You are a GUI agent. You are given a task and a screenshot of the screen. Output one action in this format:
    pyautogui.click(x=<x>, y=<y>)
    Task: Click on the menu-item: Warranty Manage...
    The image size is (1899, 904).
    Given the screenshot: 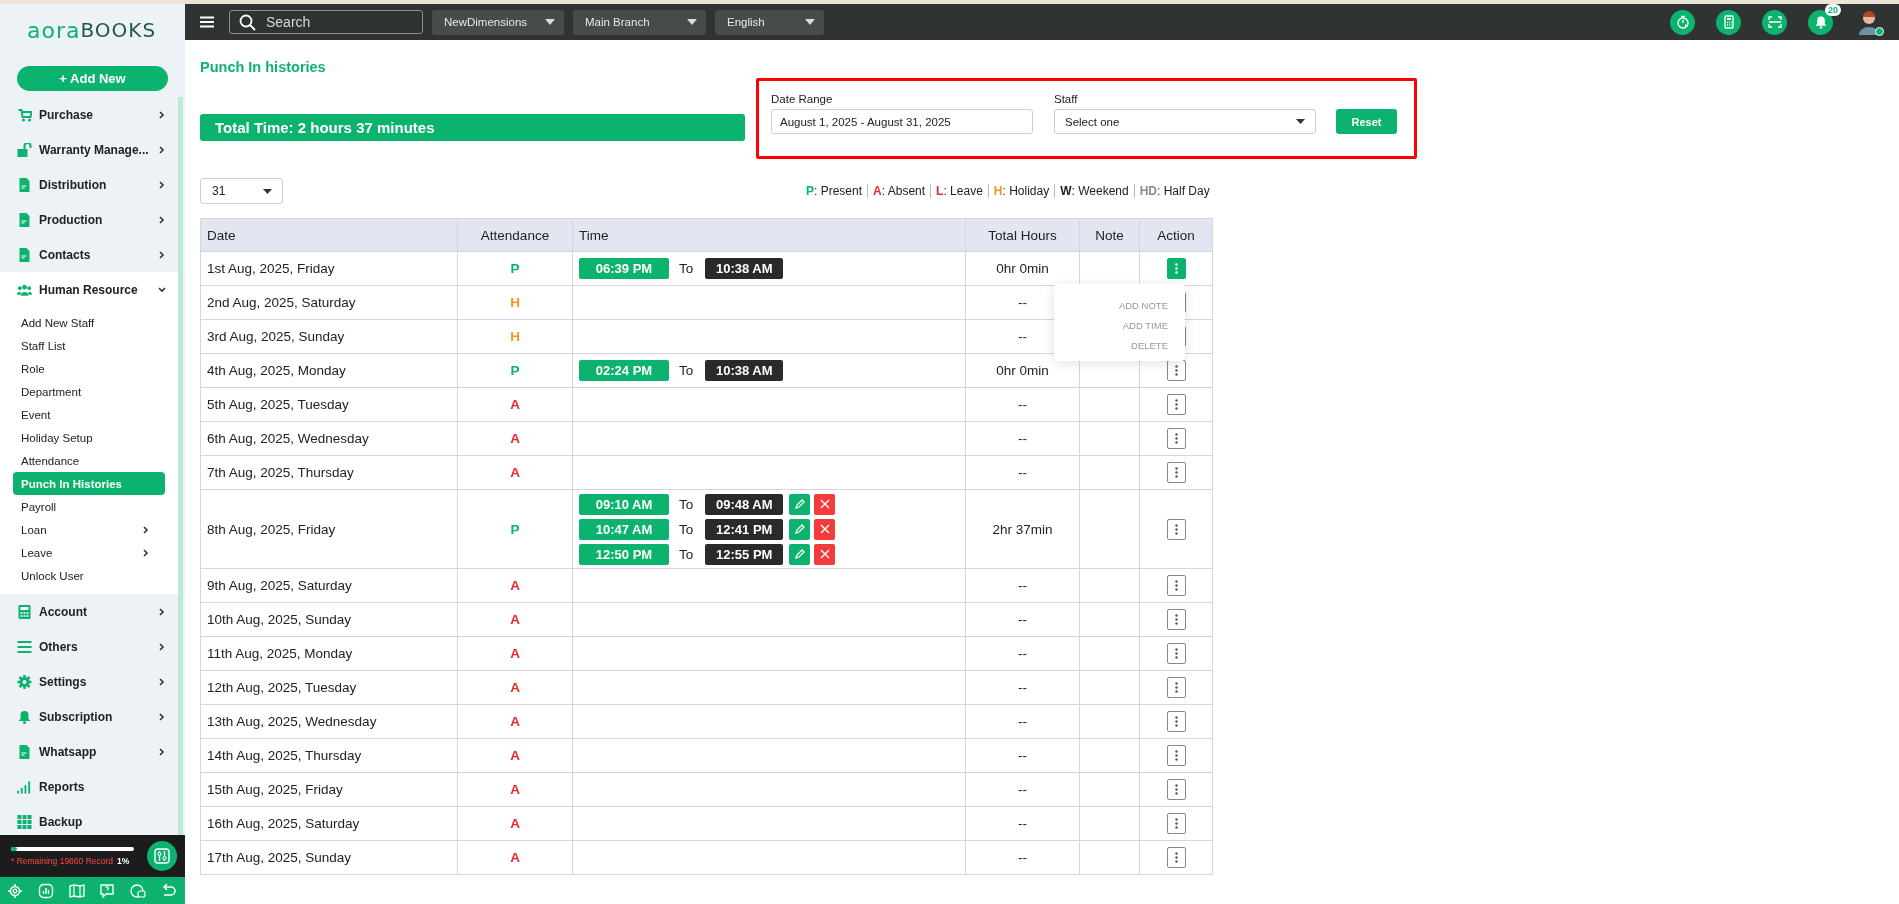 What is the action you would take?
    pyautogui.click(x=89, y=149)
    